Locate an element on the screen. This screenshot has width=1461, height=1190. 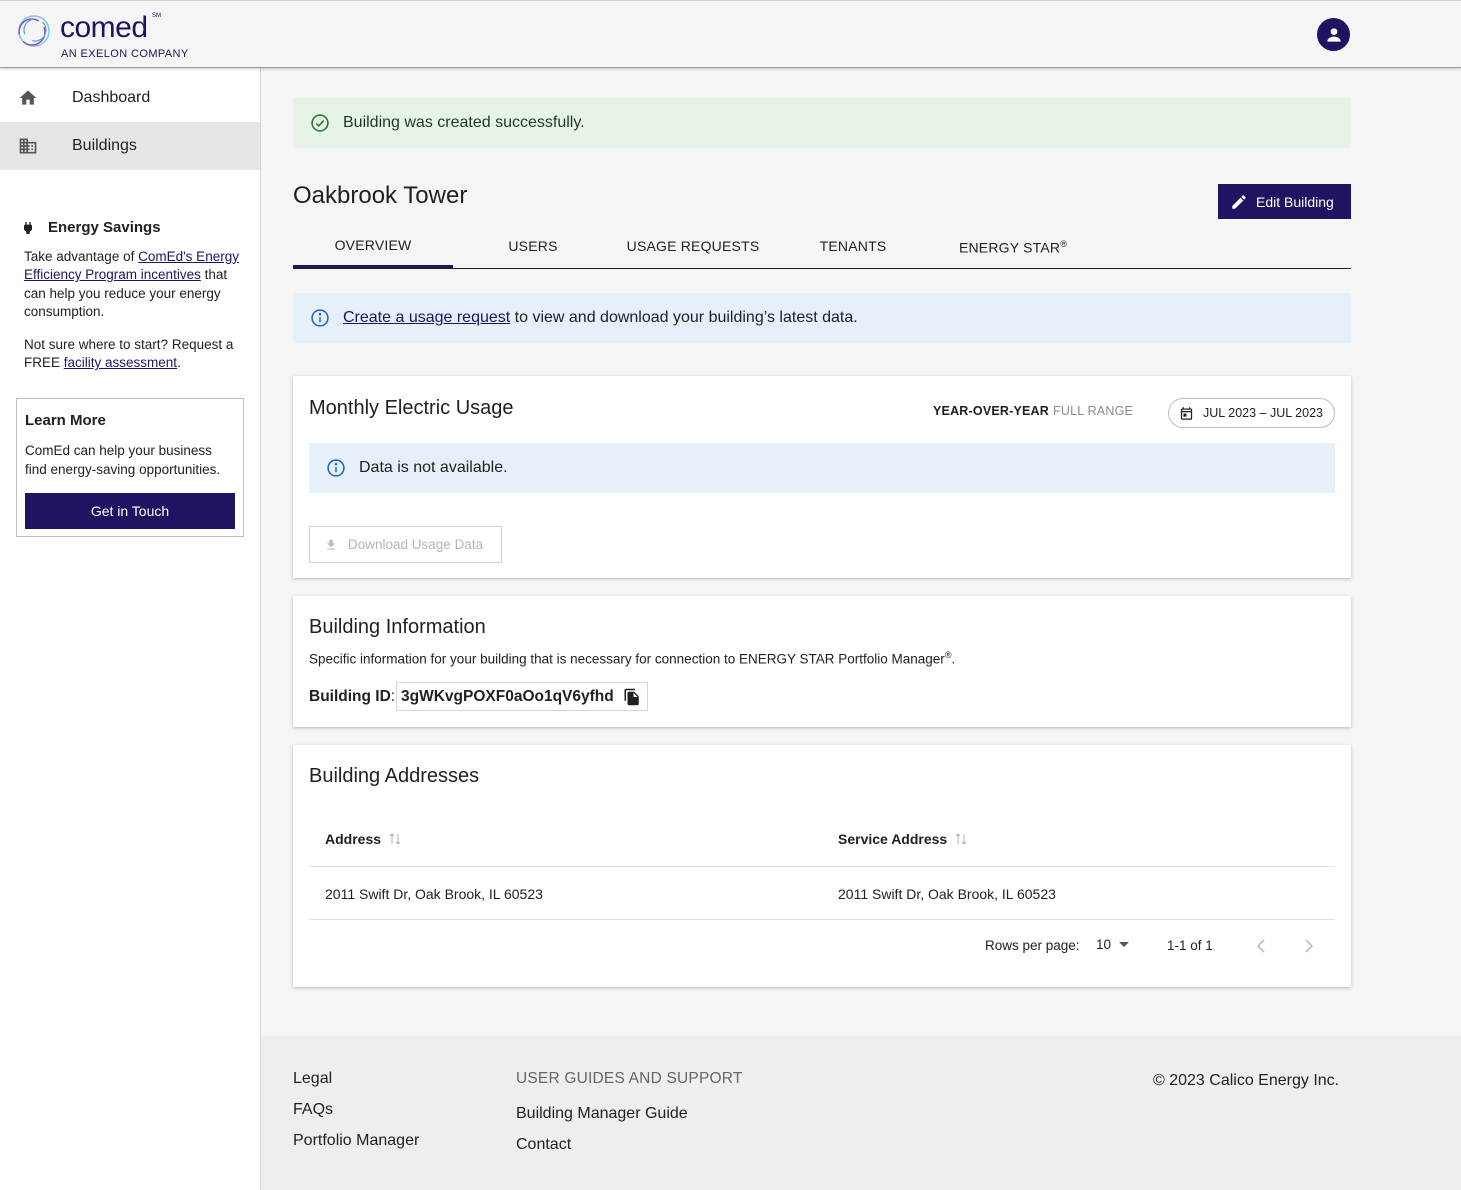
date-range-value: JUL 2023 – JUL 2023 is located at coordinates (1263, 413).